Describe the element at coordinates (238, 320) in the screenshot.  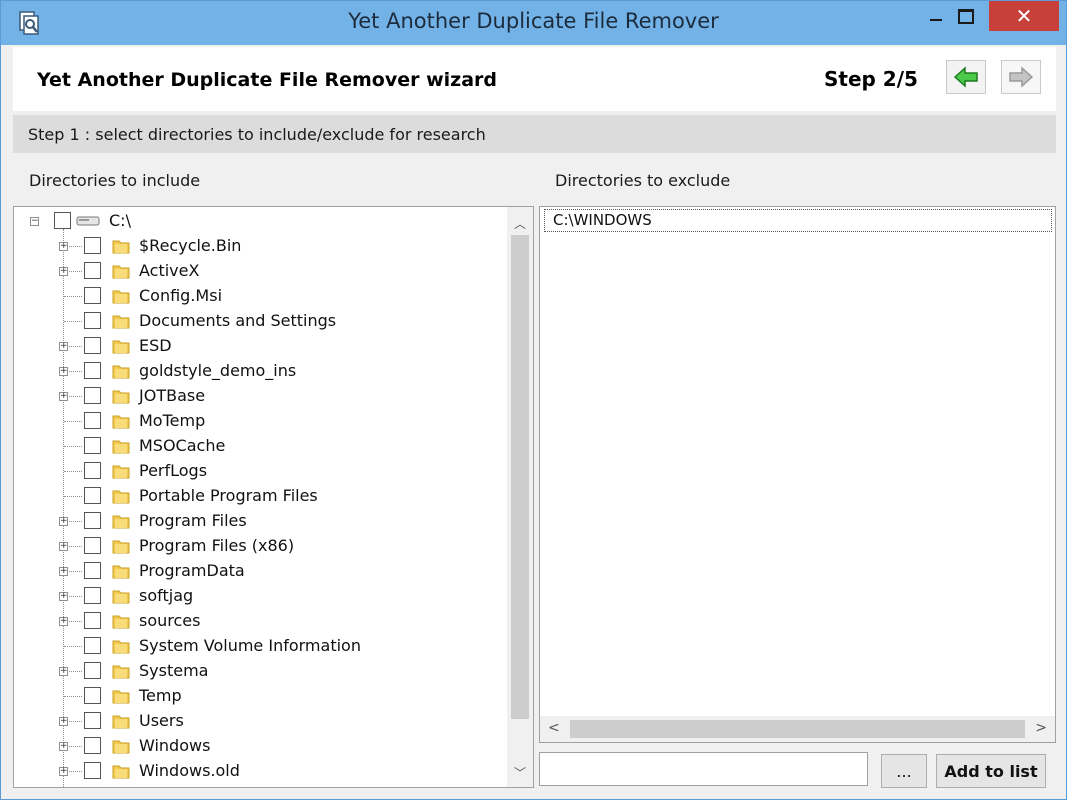
I see `tree-item-label: Documents and Settings` at that location.